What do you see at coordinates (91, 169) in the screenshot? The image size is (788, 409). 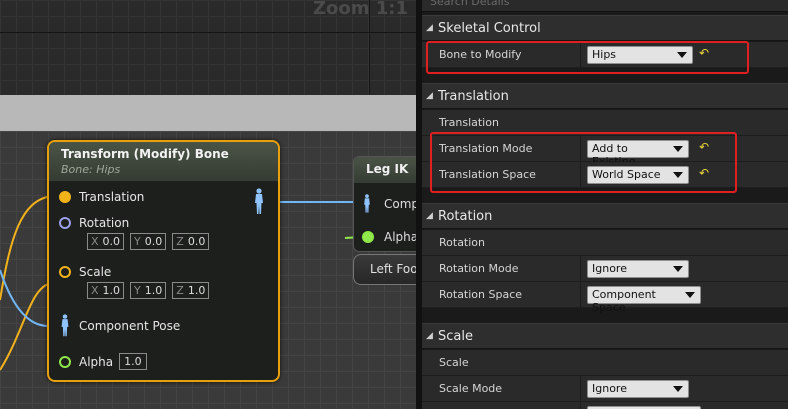 I see `node-subtitle: Bone: Hips` at bounding box center [91, 169].